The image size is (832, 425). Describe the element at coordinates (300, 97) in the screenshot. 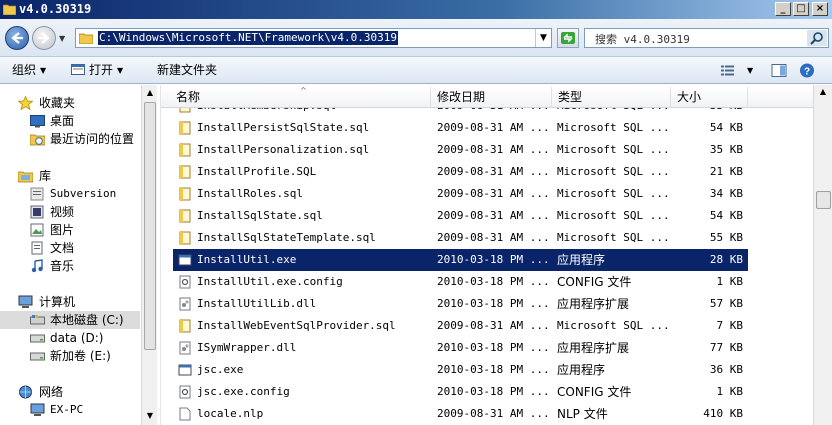

I see `column-name: 名称 ^` at that location.